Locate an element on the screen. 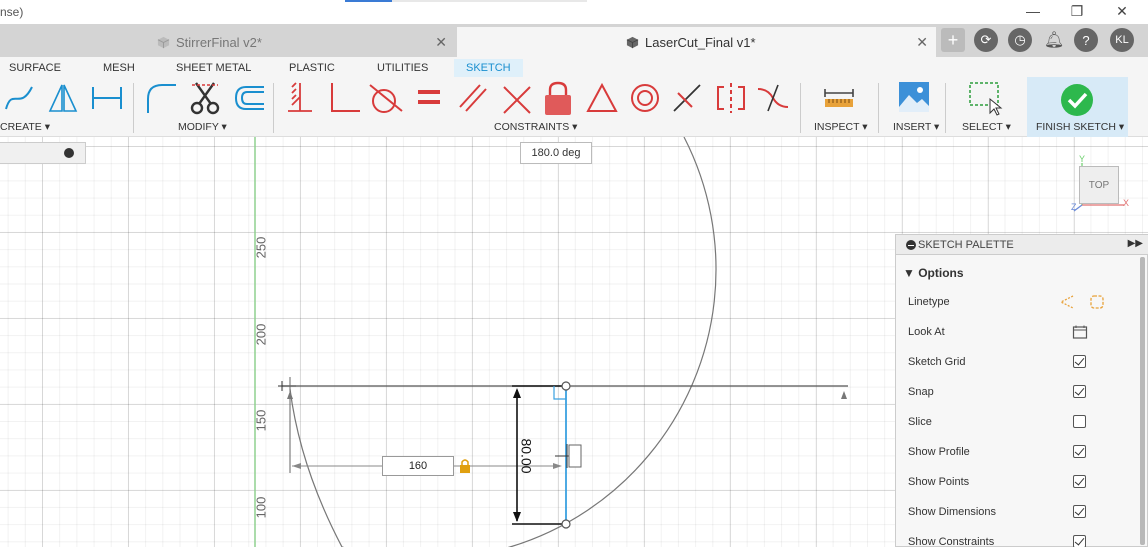 This screenshot has height=547, width=1148. title-bar: nse) — ❐ ✕ is located at coordinates (574, 12).